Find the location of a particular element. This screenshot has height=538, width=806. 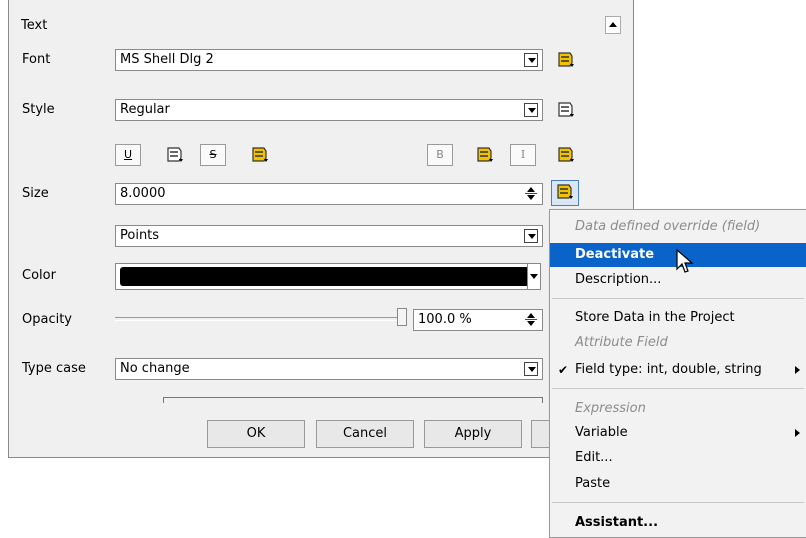

strikeout-data-defined-button is located at coordinates (259, 155).